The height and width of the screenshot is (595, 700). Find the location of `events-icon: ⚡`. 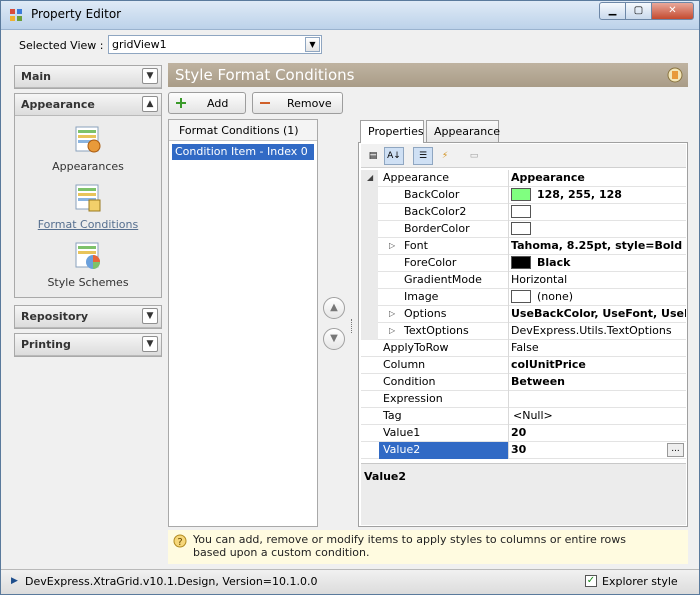

events-icon: ⚡ is located at coordinates (445, 156).